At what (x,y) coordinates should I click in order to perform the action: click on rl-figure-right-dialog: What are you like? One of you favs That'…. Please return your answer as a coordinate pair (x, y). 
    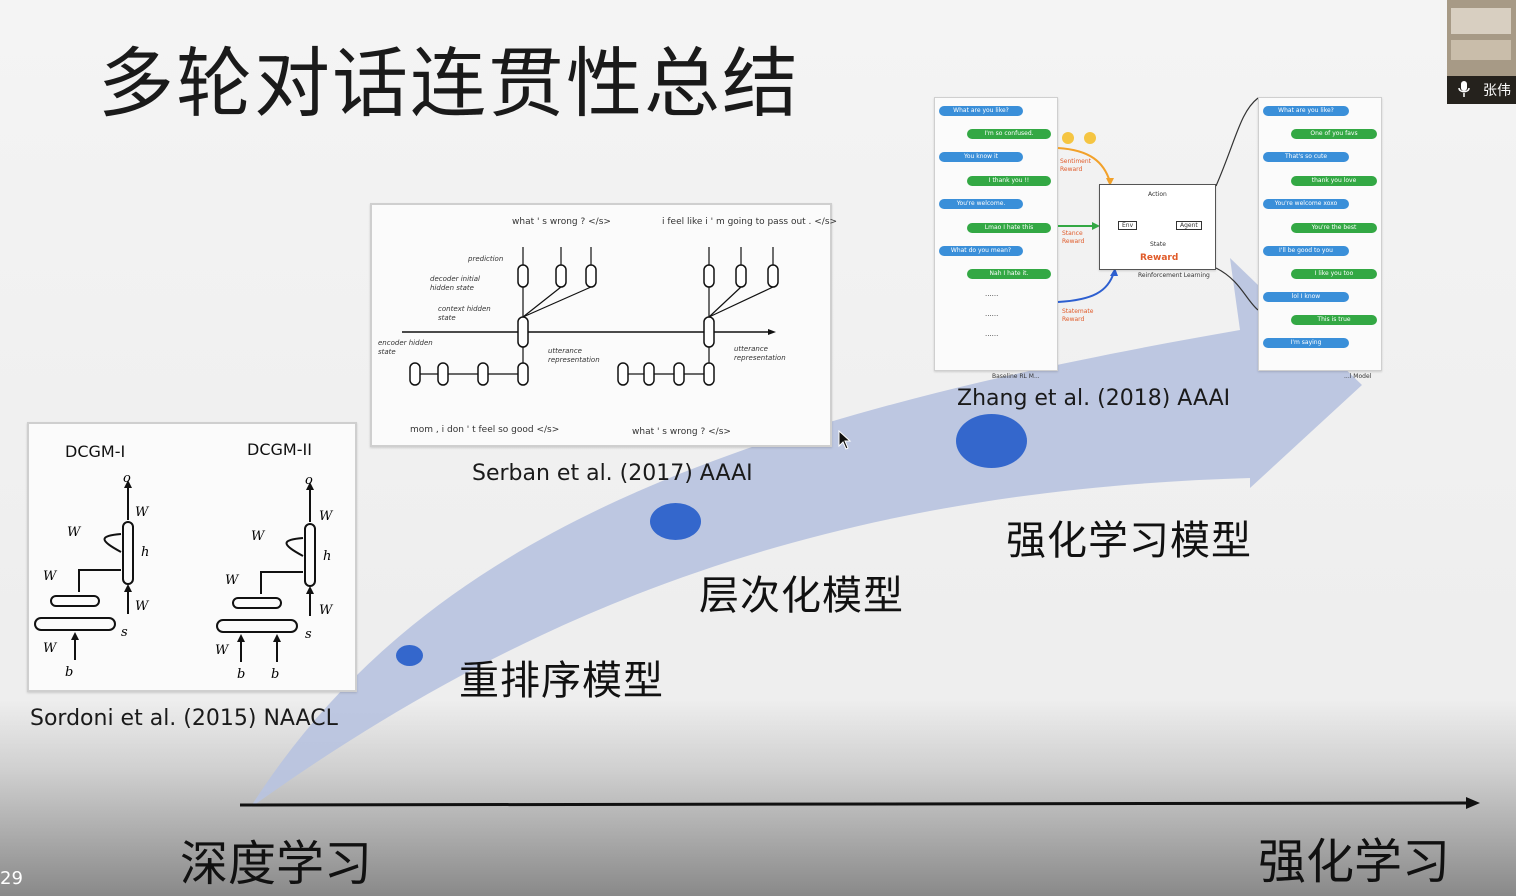
    Looking at the image, I should click on (1320, 234).